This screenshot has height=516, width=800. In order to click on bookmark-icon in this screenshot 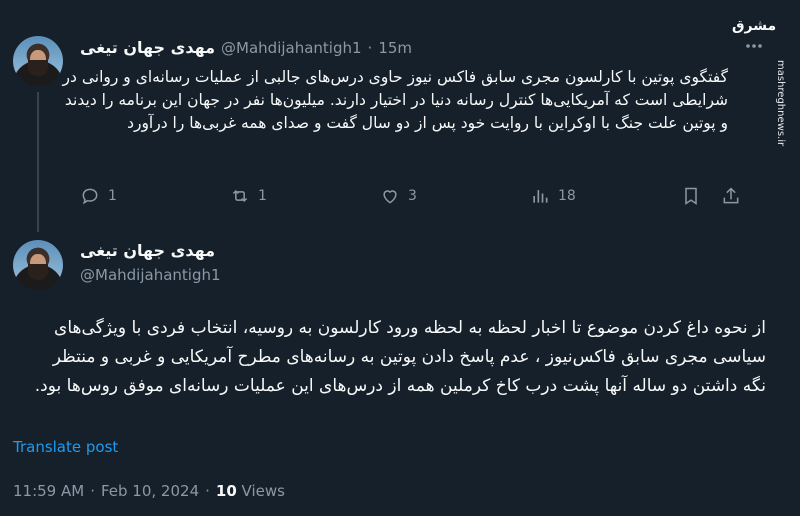, I will do `click(691, 198)`.